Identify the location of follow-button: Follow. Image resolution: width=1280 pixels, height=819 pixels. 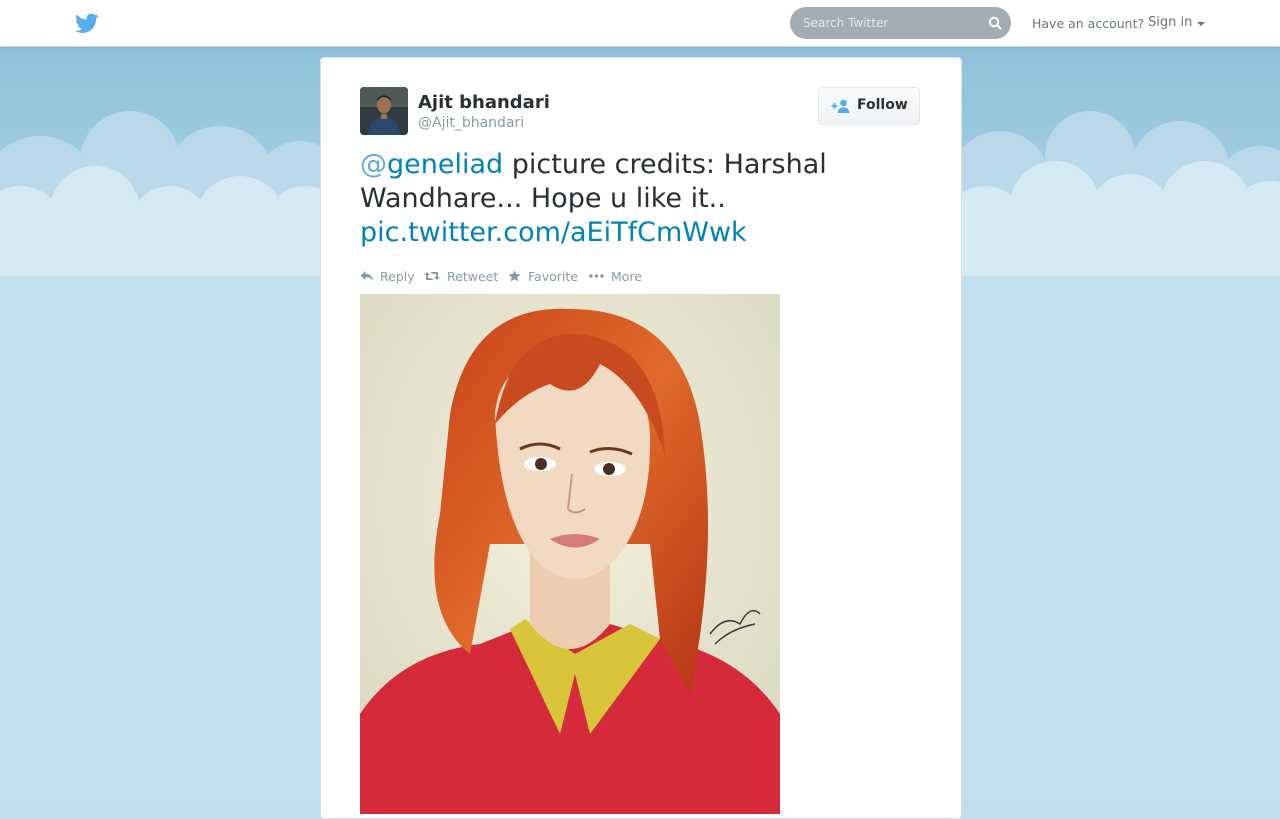
(869, 106).